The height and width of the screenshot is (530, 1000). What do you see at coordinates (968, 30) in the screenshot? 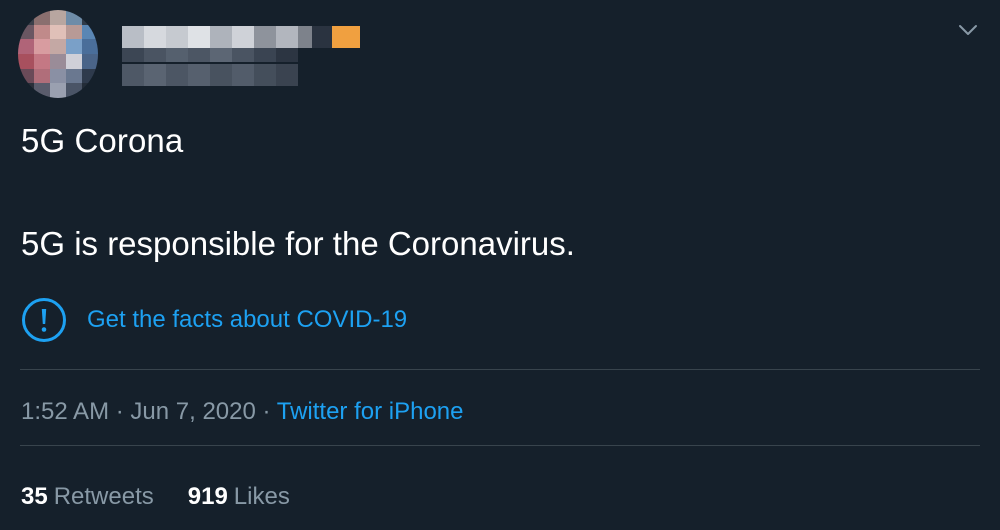
I see `chevron-down-icon` at bounding box center [968, 30].